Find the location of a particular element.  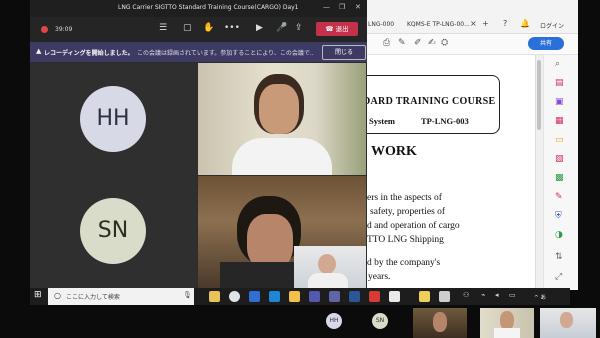

mini-video-2-shirt is located at coordinates (507, 333).